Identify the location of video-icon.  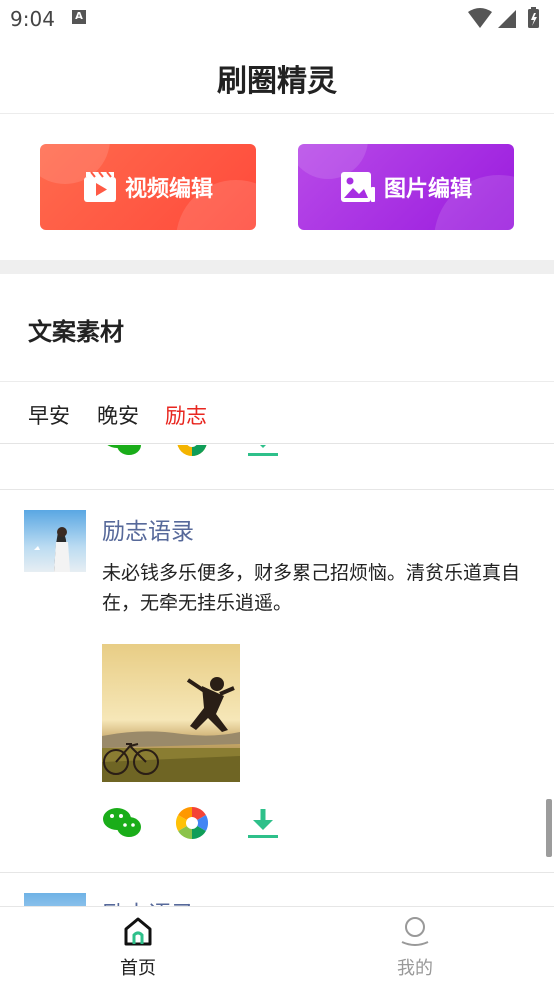
(99, 186).